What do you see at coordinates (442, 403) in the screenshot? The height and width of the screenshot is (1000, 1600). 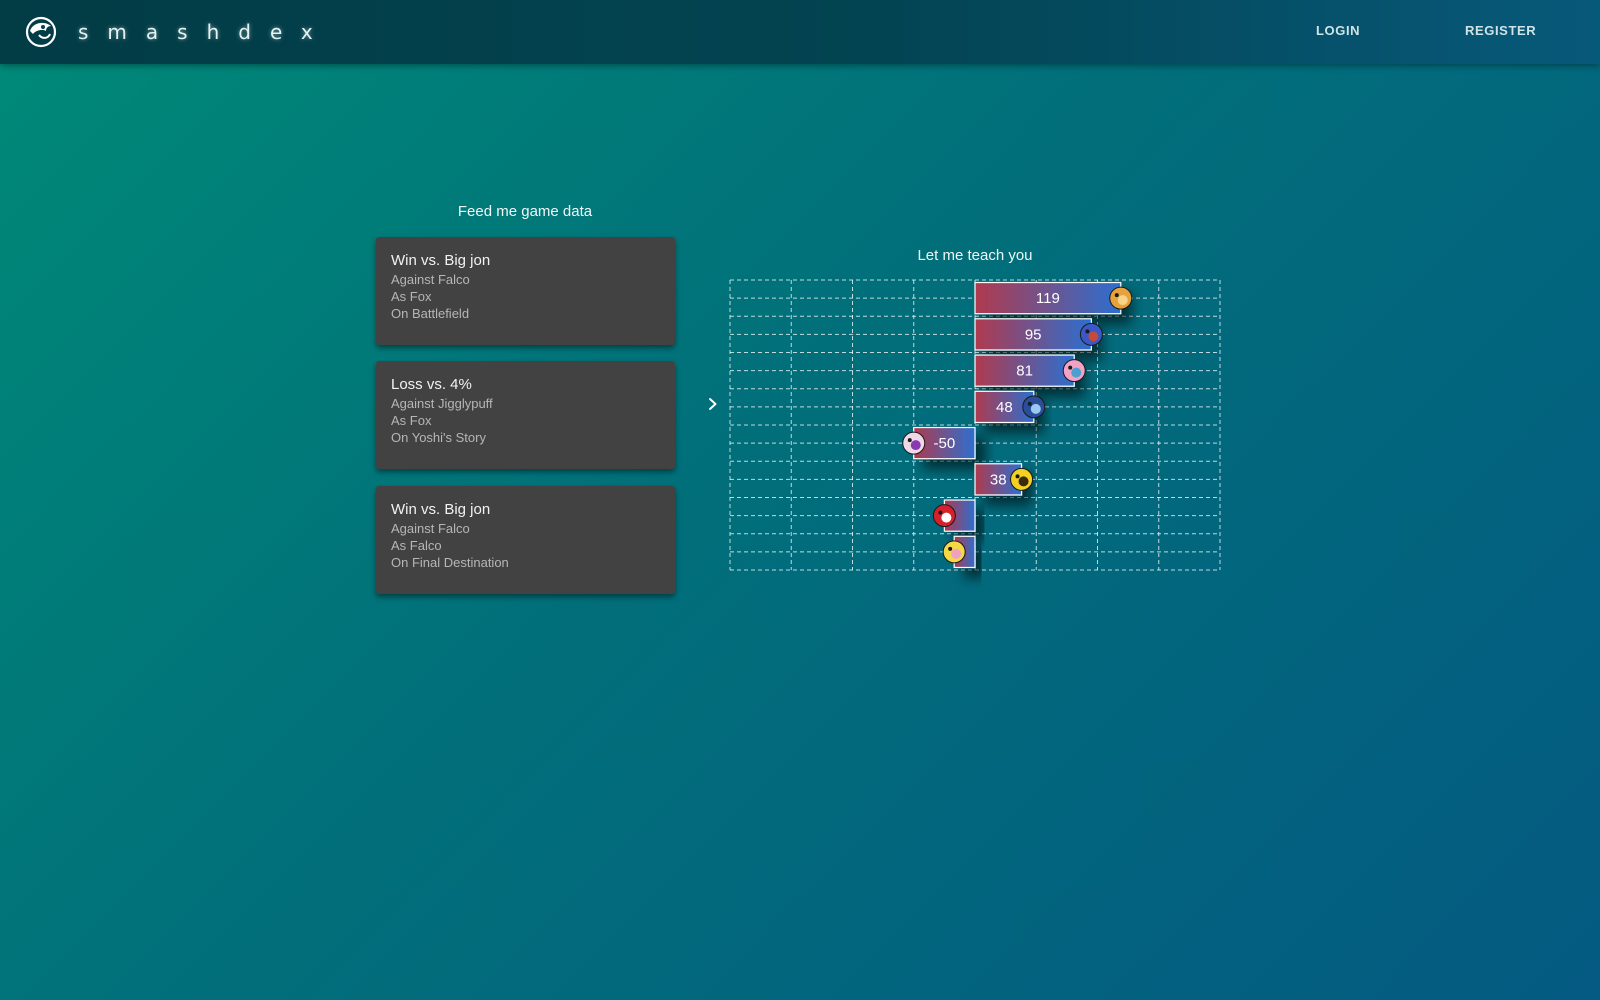 I see `game-opponent-character: Against Jigglypuff` at bounding box center [442, 403].